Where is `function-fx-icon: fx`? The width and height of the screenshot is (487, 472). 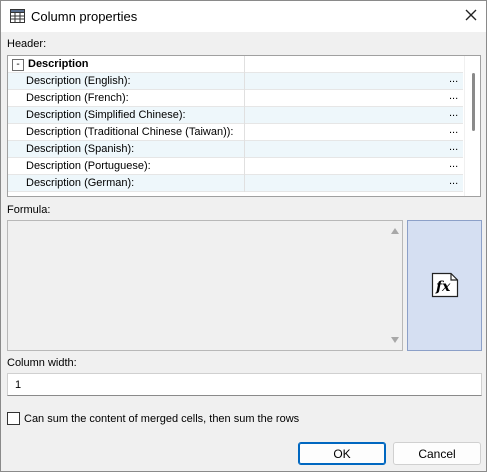 function-fx-icon: fx is located at coordinates (445, 286).